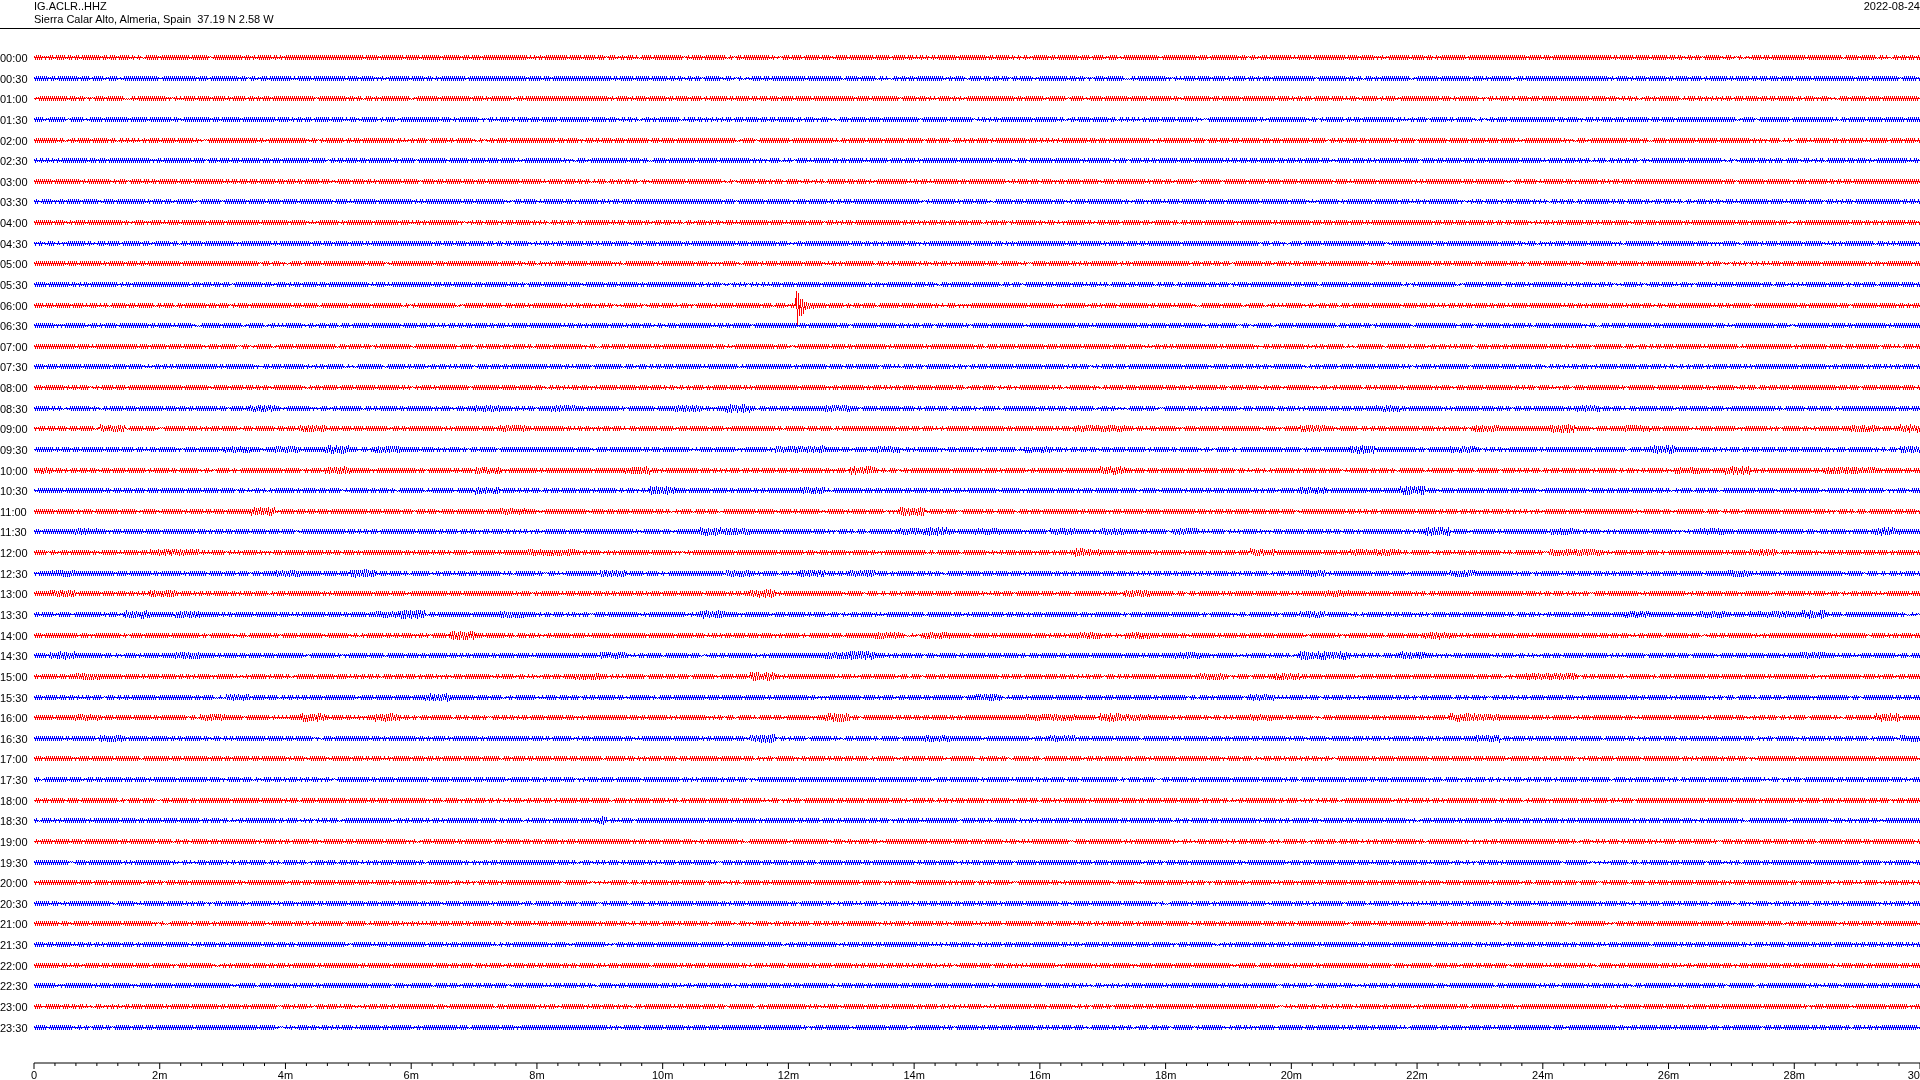  Describe the element at coordinates (662, 1074) in the screenshot. I see `axis-tick-label: 10m` at that location.